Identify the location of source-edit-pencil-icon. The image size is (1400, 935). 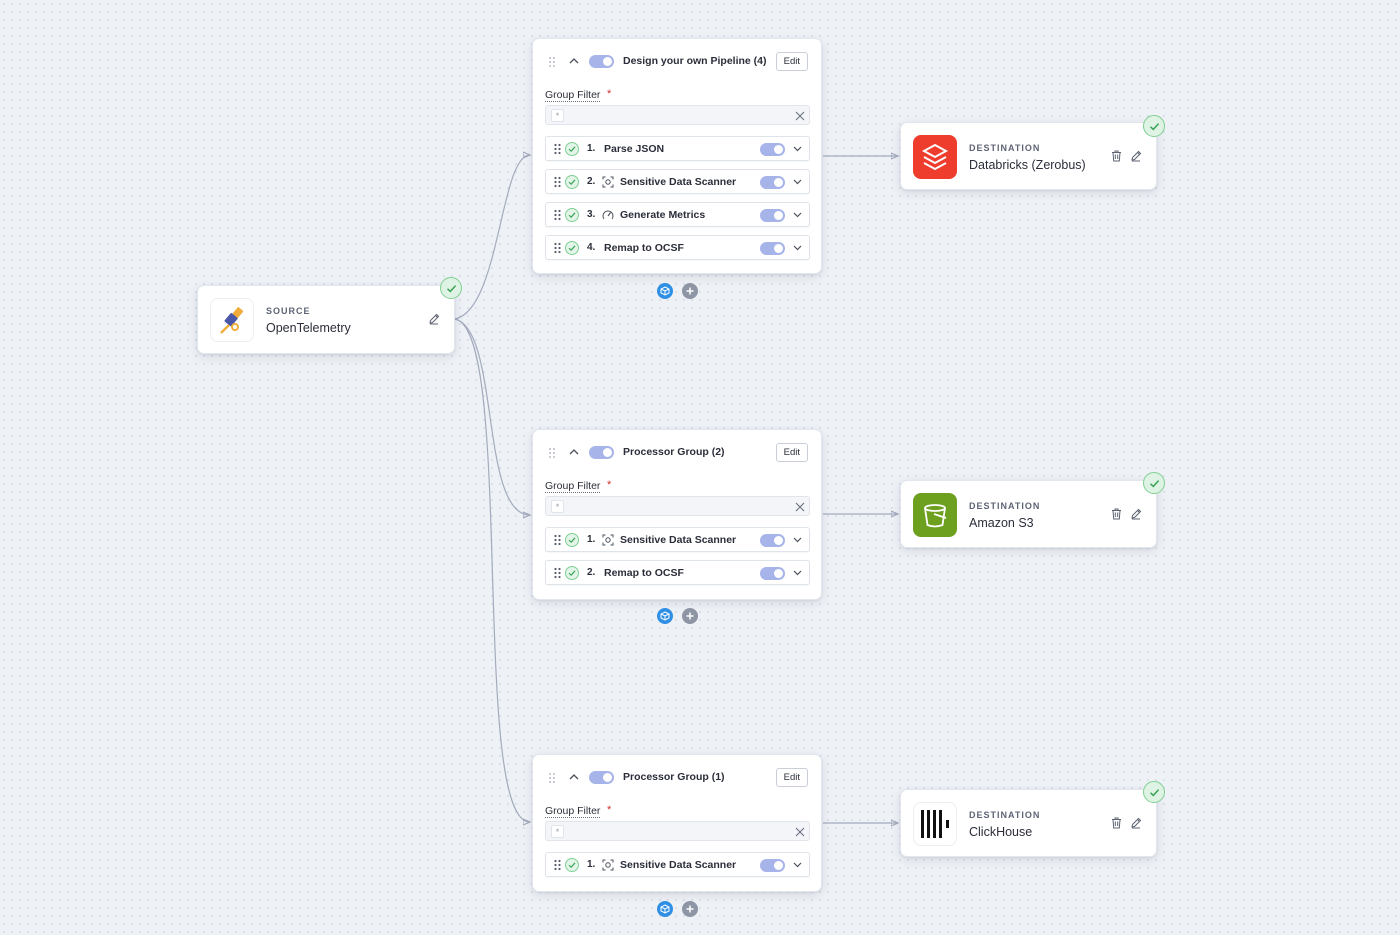
(434, 319).